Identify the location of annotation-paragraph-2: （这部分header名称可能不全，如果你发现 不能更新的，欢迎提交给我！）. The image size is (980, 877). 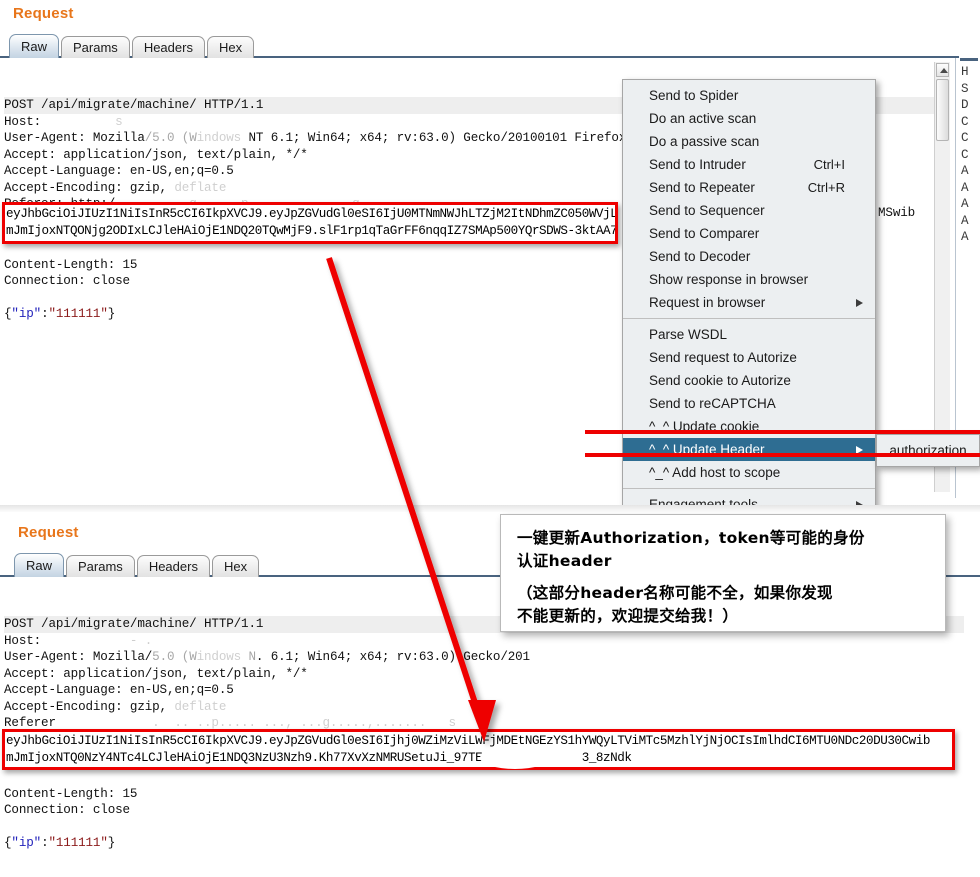
(675, 604).